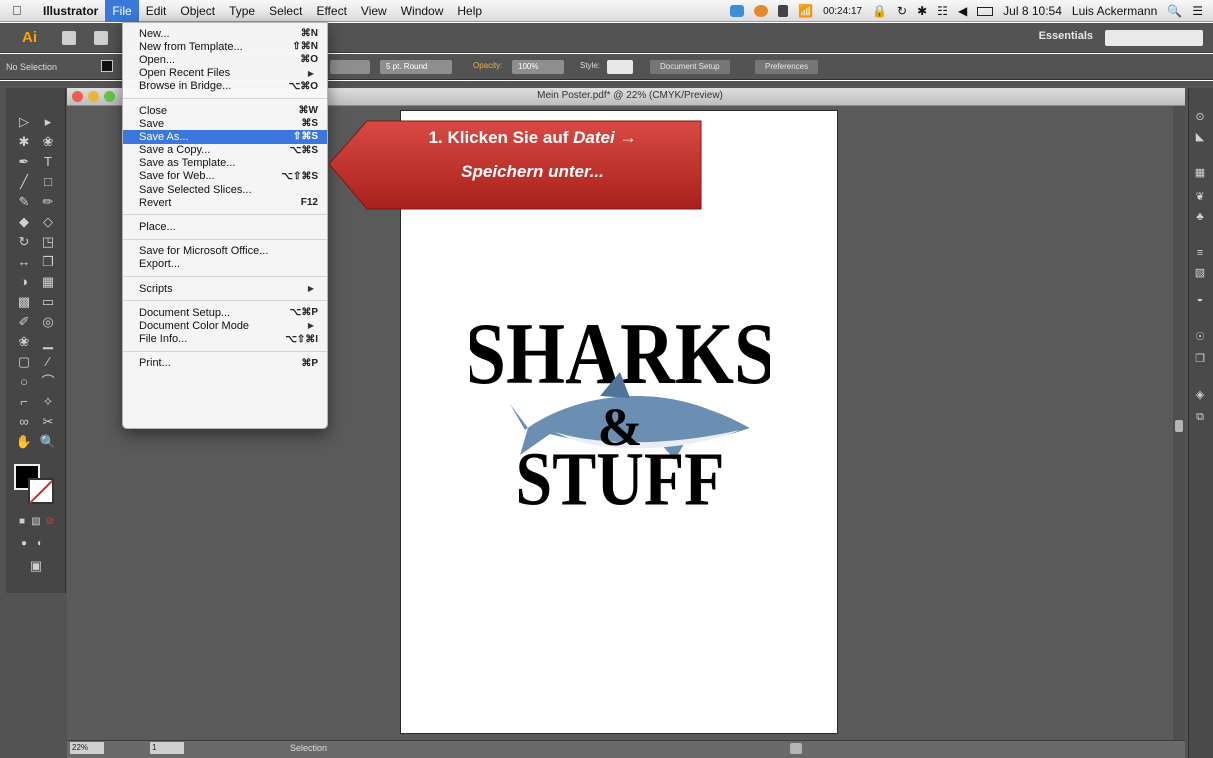  Describe the element at coordinates (225, 176) in the screenshot. I see `menu-item-save-for-web: Save for Web... ⌥⇧⌘S` at that location.